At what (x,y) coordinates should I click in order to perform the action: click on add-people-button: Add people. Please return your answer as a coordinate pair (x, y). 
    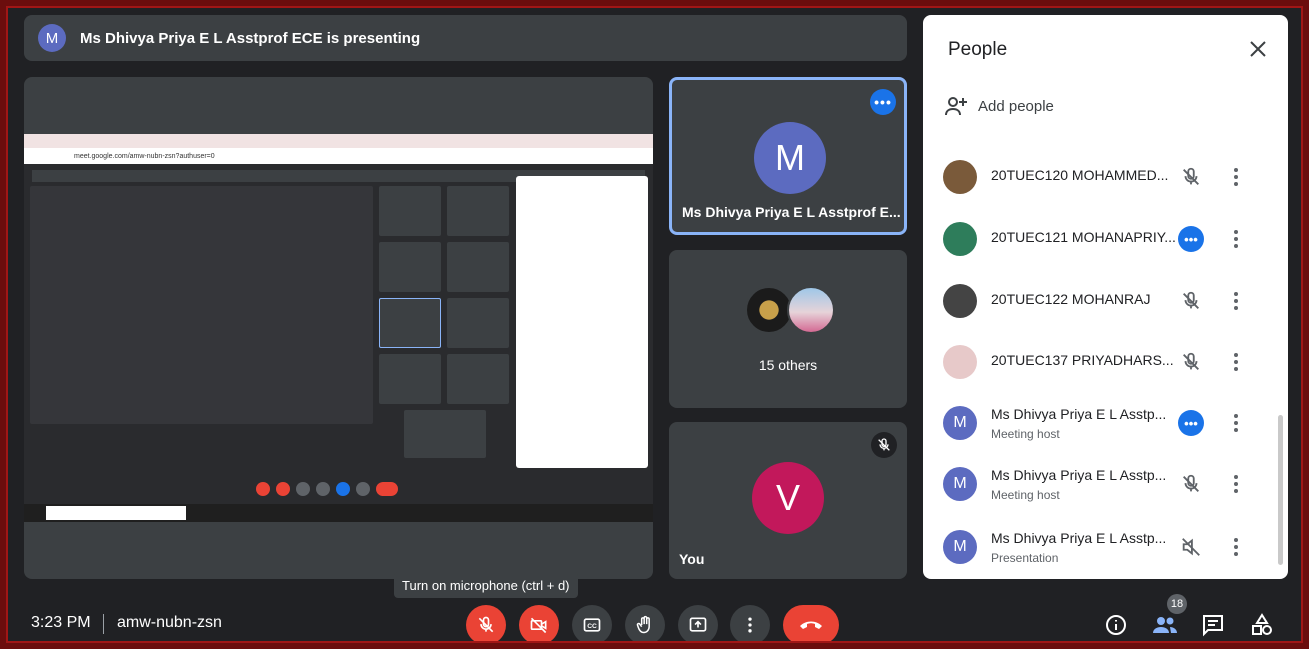
    Looking at the image, I should click on (999, 106).